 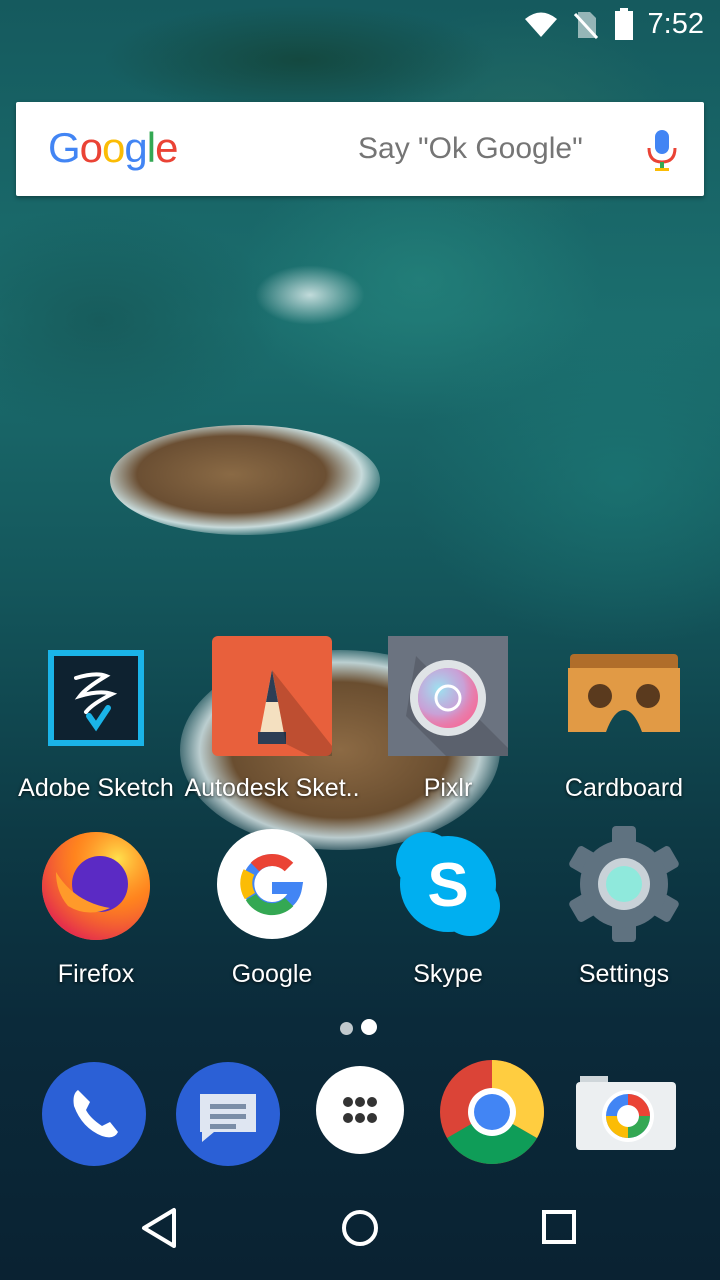 I want to click on svg-text: S, so click(x=447, y=885).